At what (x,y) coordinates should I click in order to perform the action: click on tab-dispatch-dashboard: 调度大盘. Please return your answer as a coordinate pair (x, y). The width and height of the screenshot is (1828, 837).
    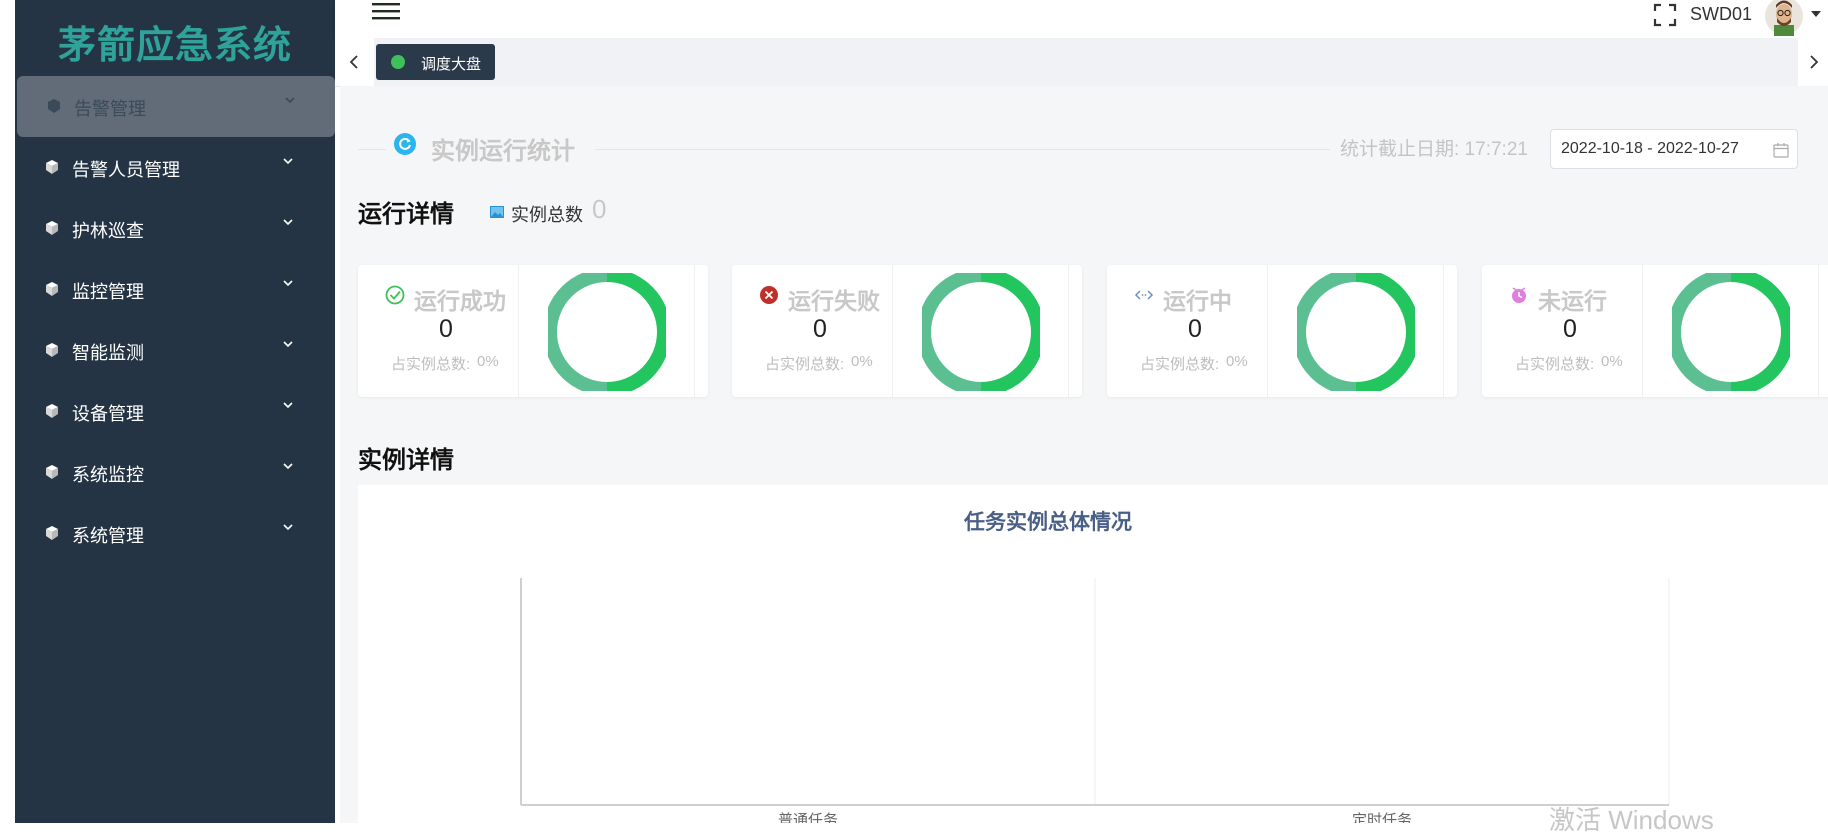
    Looking at the image, I should click on (435, 62).